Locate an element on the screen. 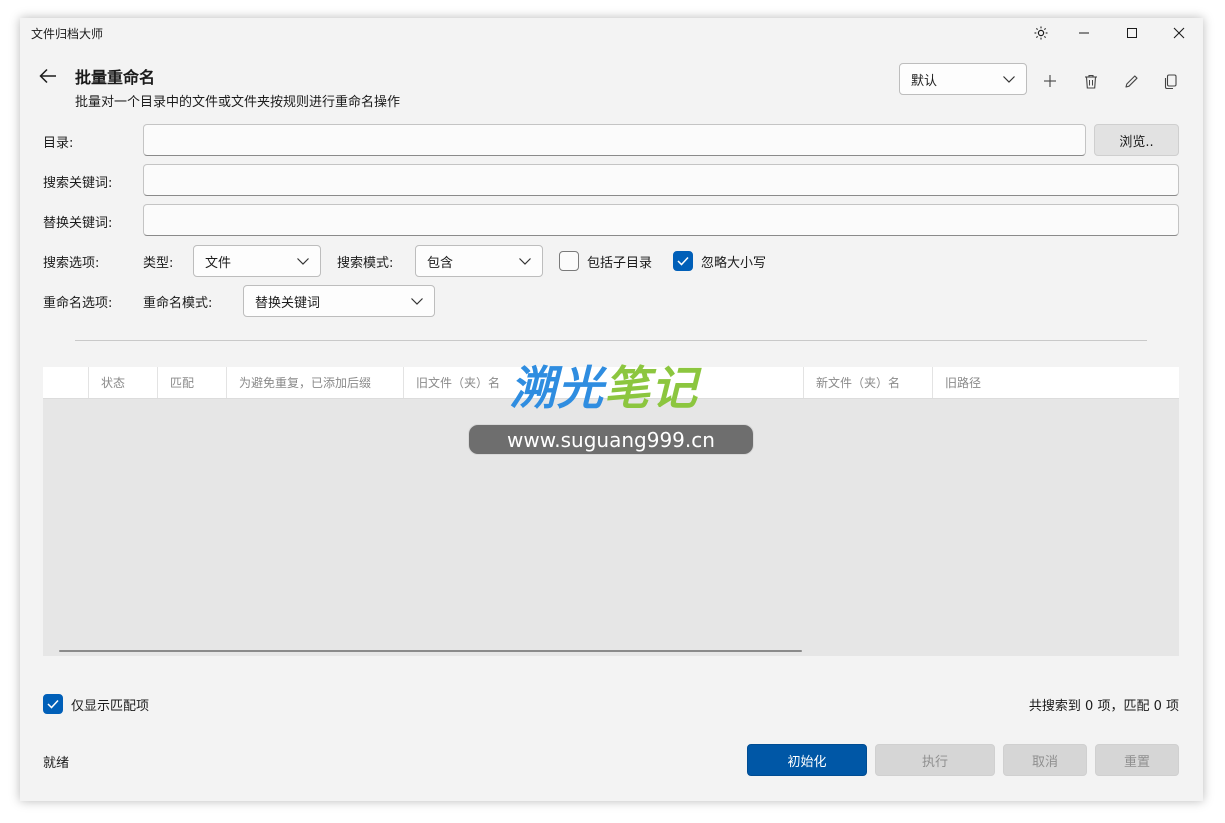  copy-preset-button is located at coordinates (1171, 81).